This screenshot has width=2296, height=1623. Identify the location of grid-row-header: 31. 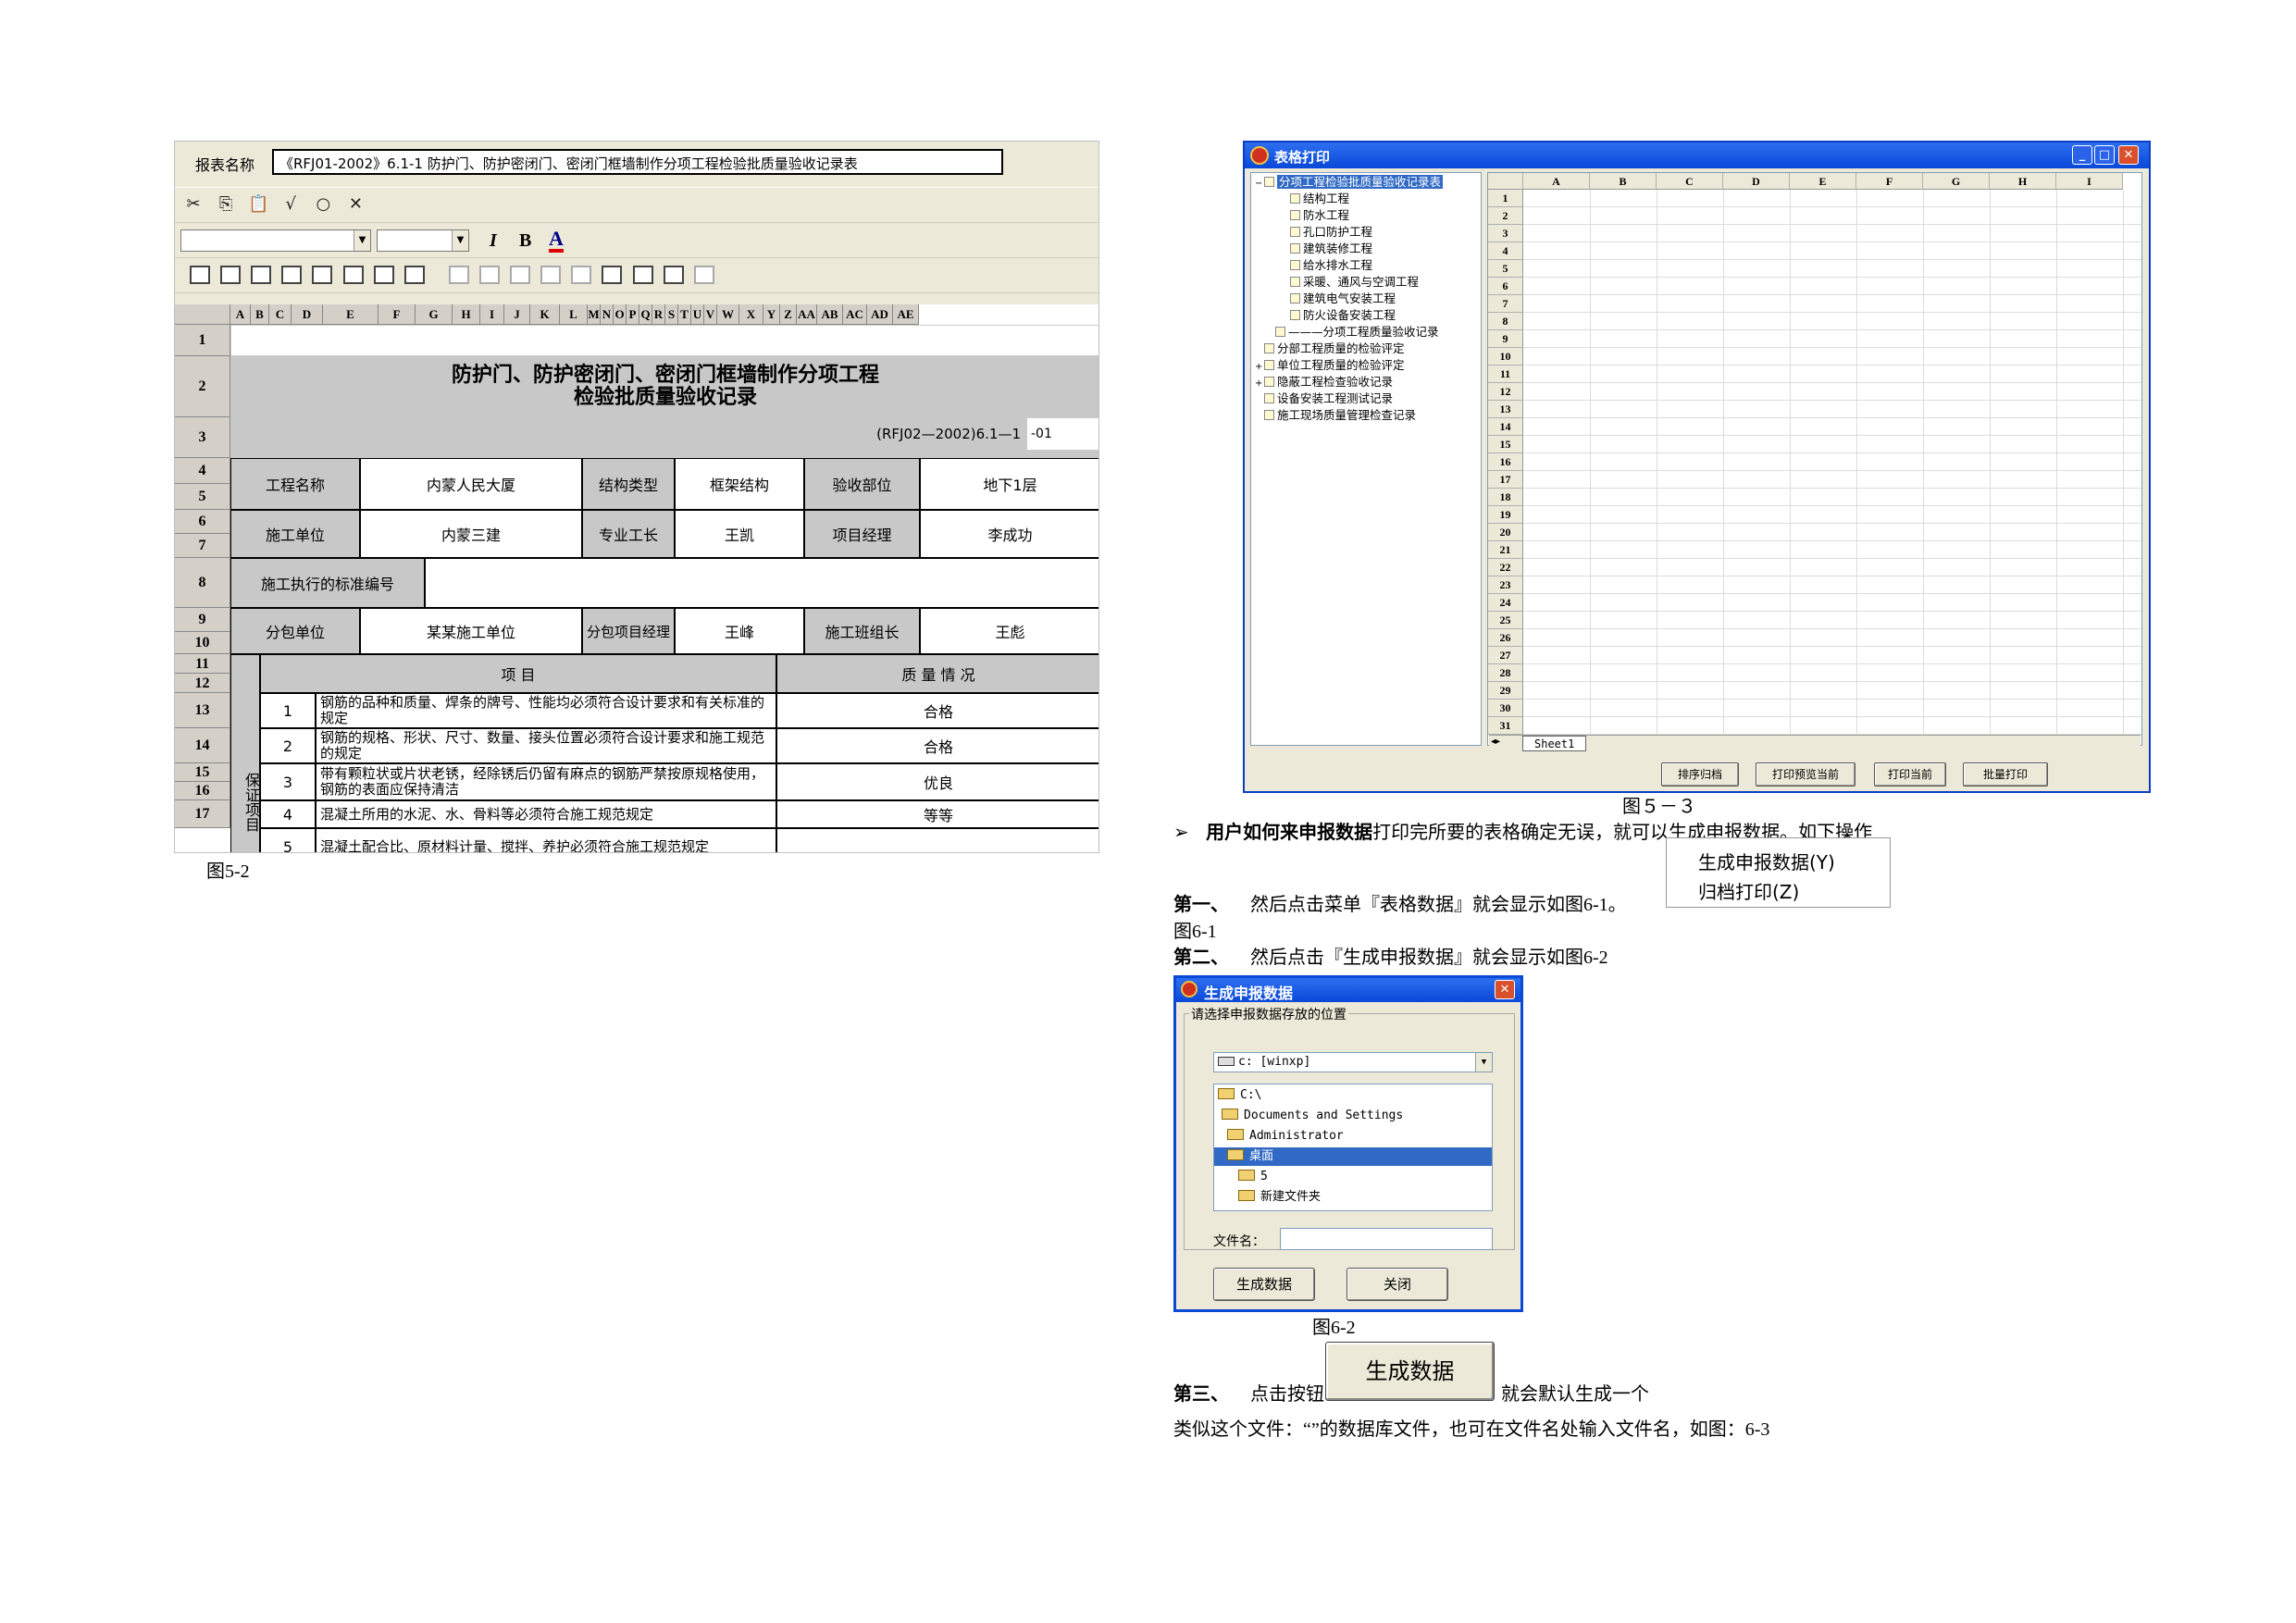
(1506, 726).